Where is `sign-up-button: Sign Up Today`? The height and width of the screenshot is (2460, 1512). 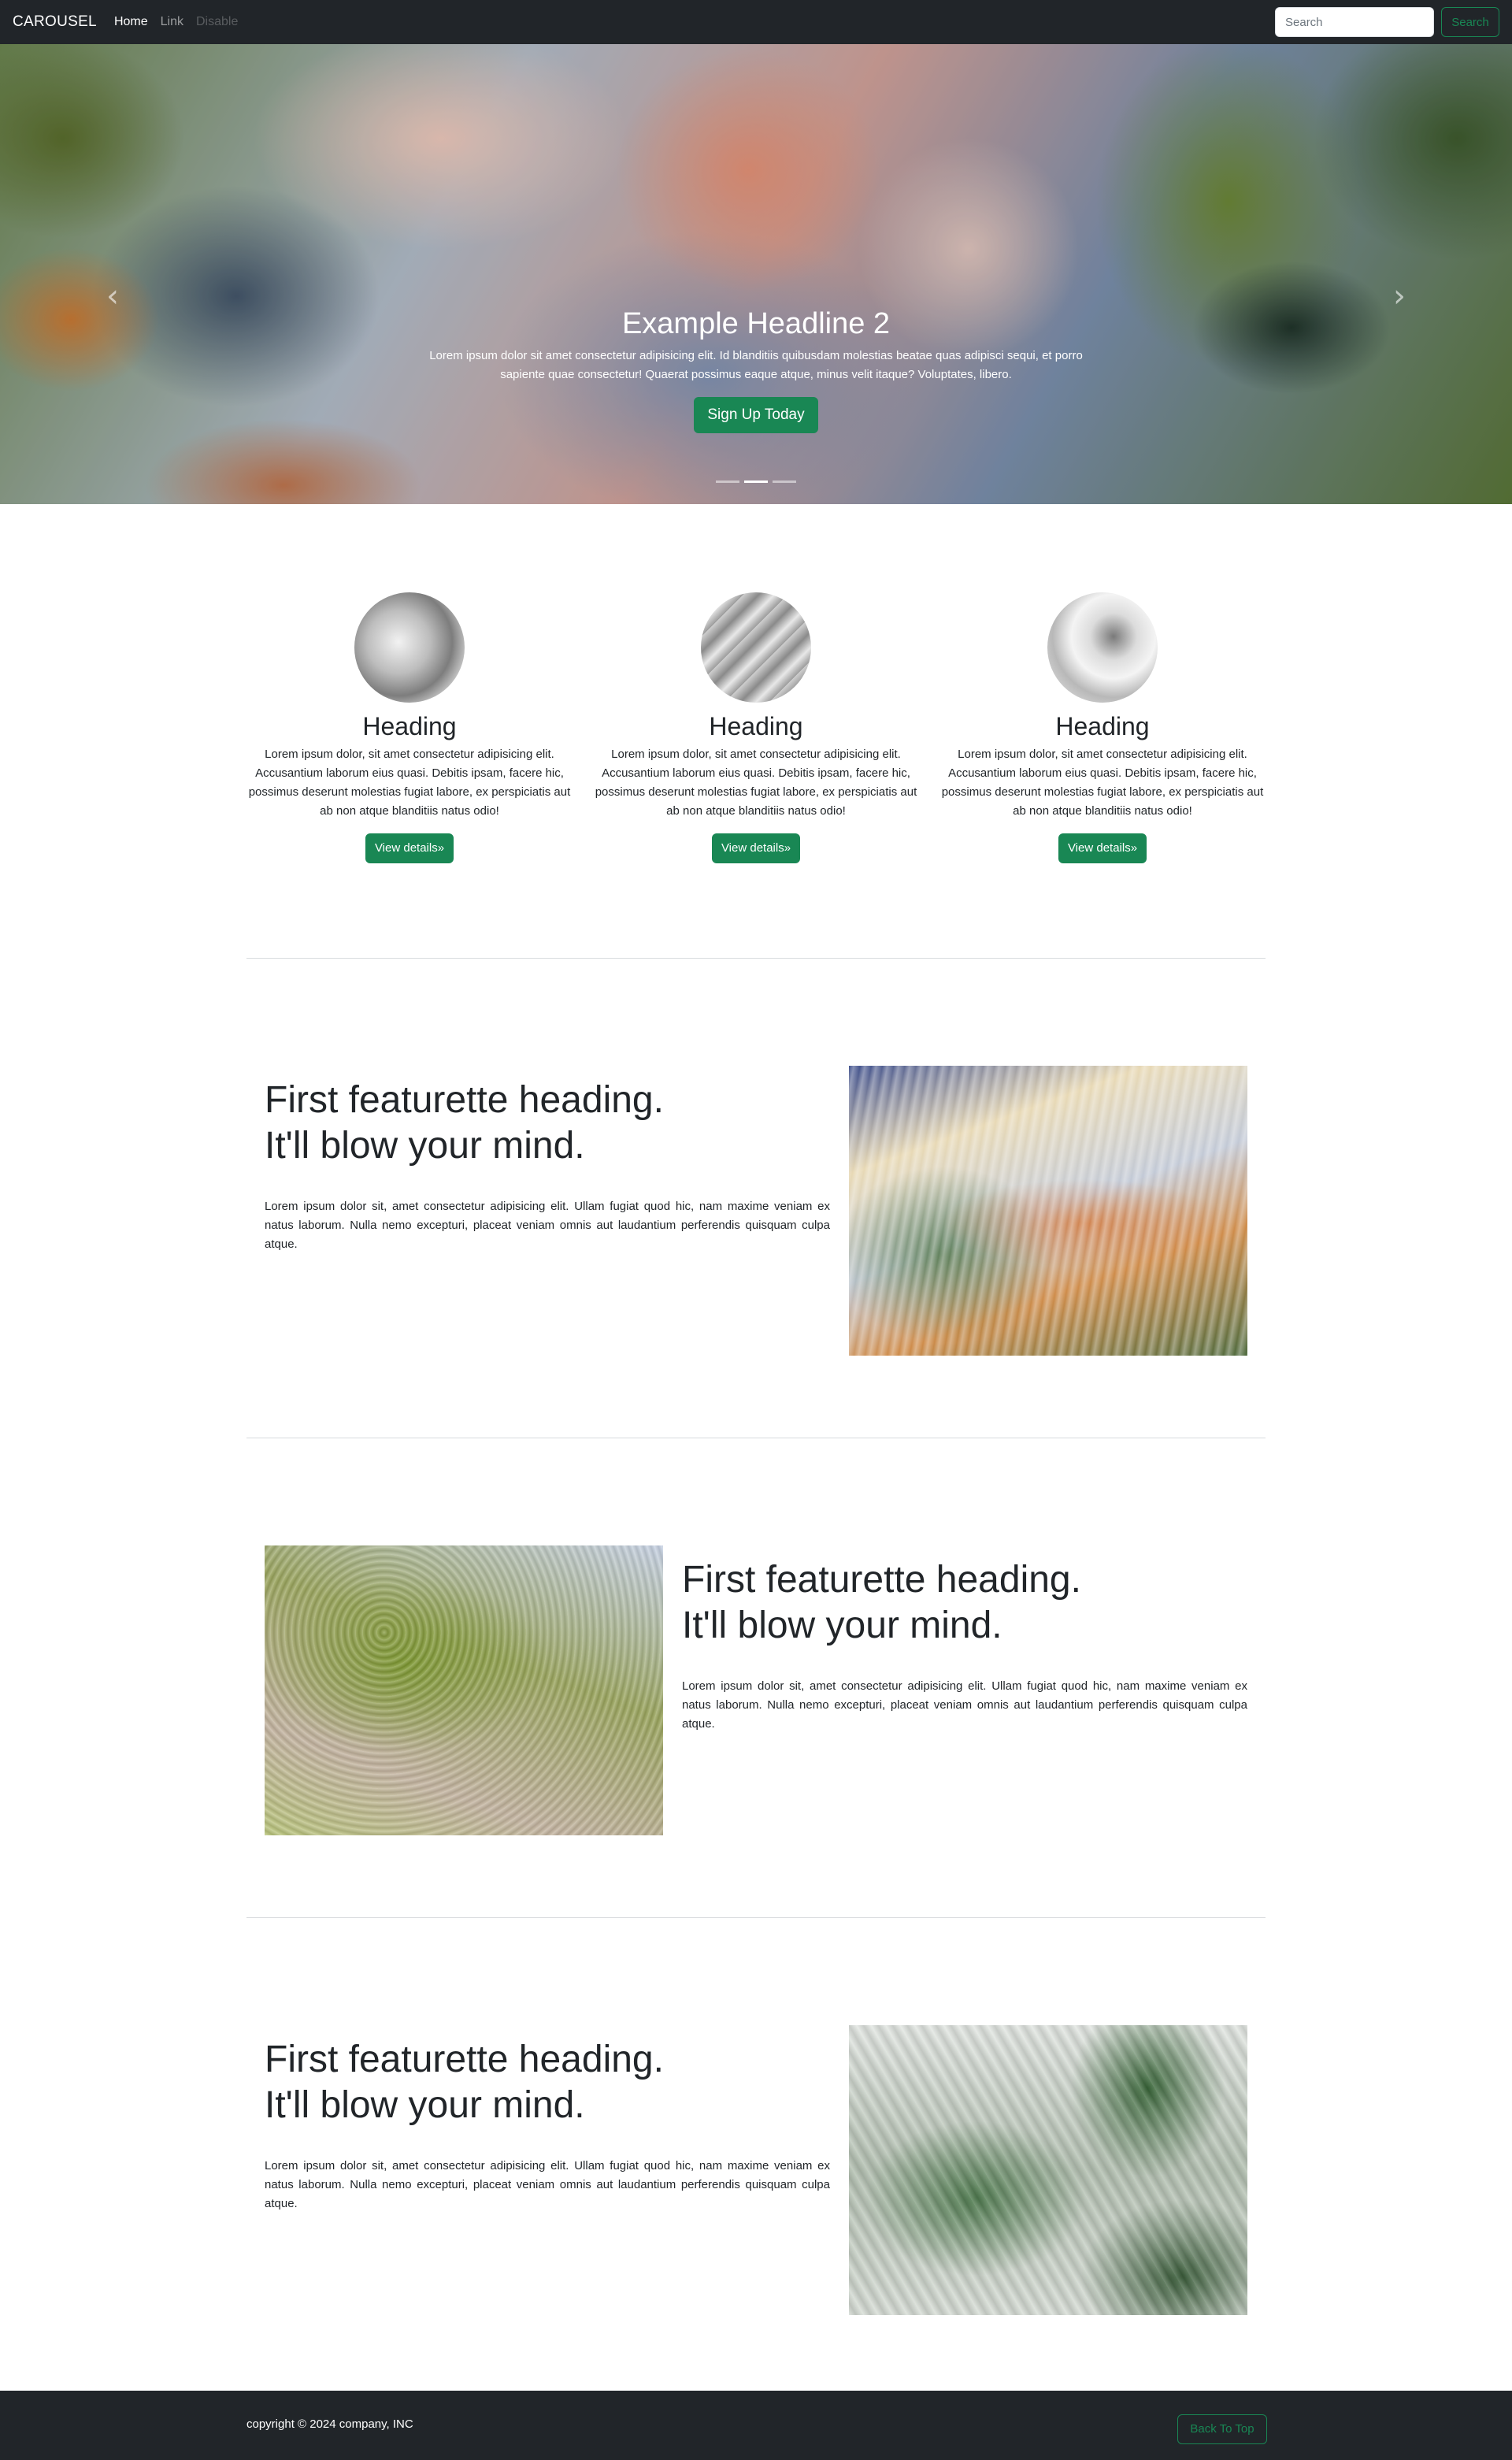
sign-up-button: Sign Up Today is located at coordinates (756, 415).